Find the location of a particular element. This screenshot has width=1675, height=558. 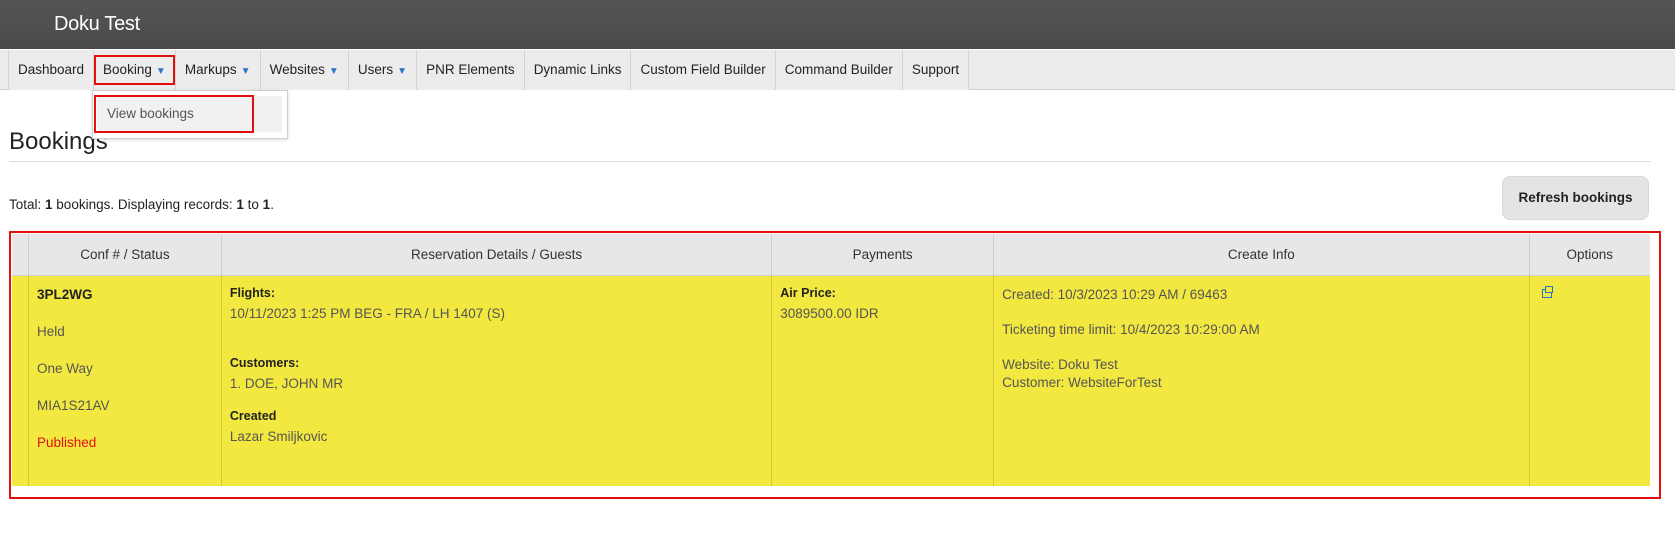

nav-label: Command Builder is located at coordinates (838, 69).